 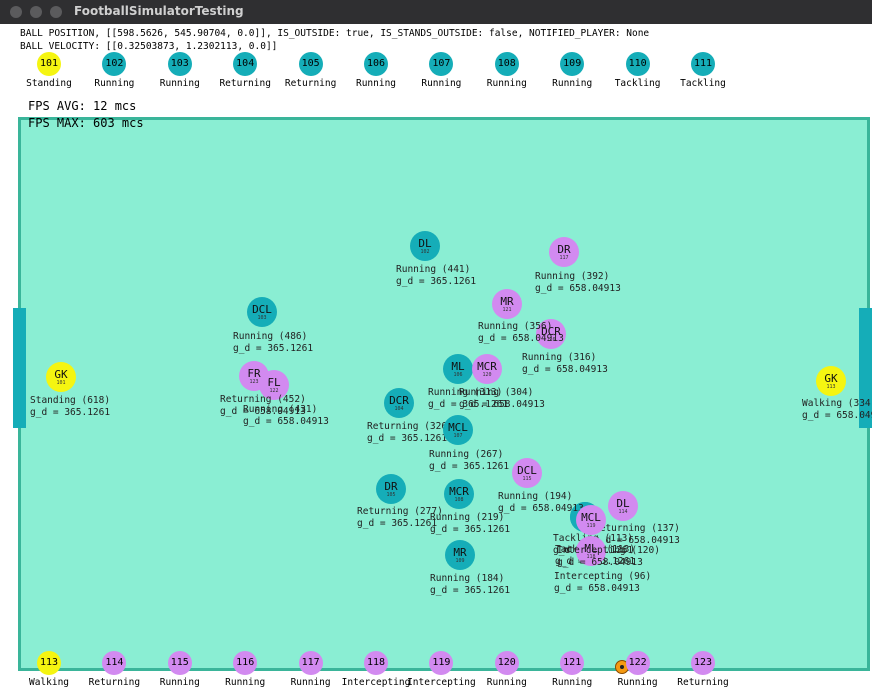 I want to click on away-player-chip-116: 116 Running, so click(x=245, y=669).